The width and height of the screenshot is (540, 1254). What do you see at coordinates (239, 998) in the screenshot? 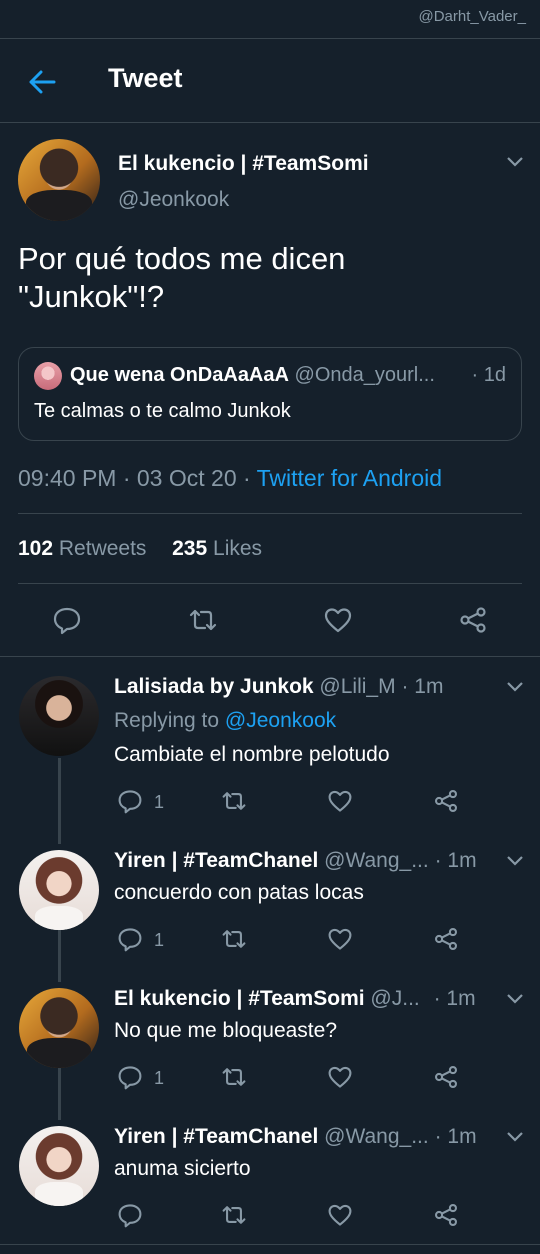
I see `reply-author-name: El kukencio | #TeamSomi` at bounding box center [239, 998].